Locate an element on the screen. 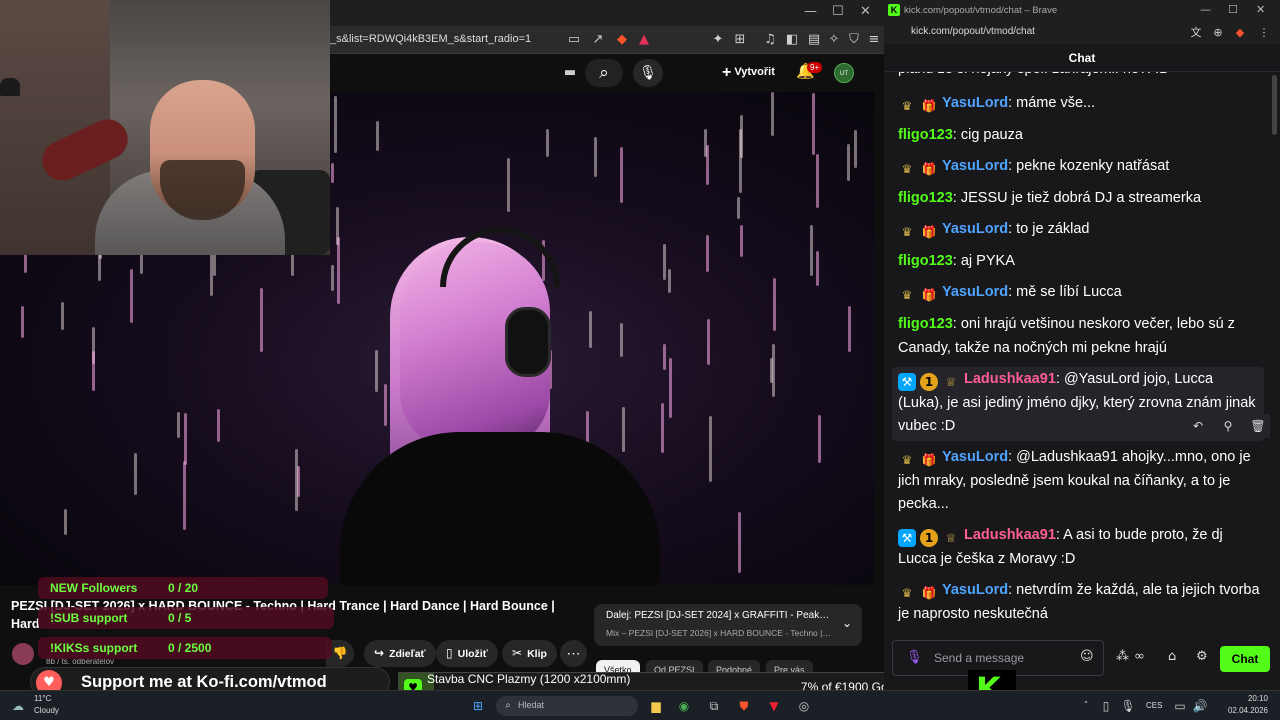 Image resolution: width=1280 pixels, height=720 pixels. taskview-icon: ⧉ is located at coordinates (714, 706).